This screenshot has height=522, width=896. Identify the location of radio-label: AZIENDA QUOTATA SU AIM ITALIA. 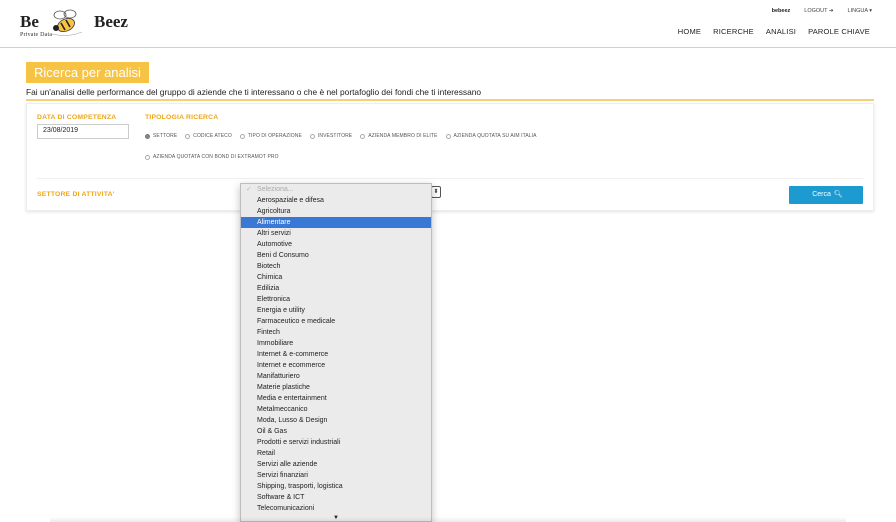
(495, 136).